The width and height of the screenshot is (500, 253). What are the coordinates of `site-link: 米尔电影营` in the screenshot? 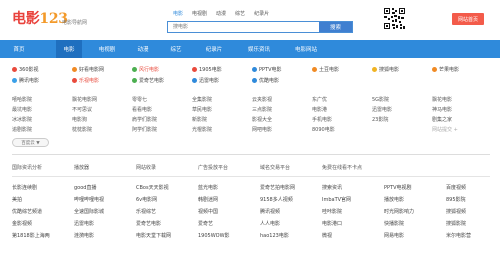 It's located at (458, 235).